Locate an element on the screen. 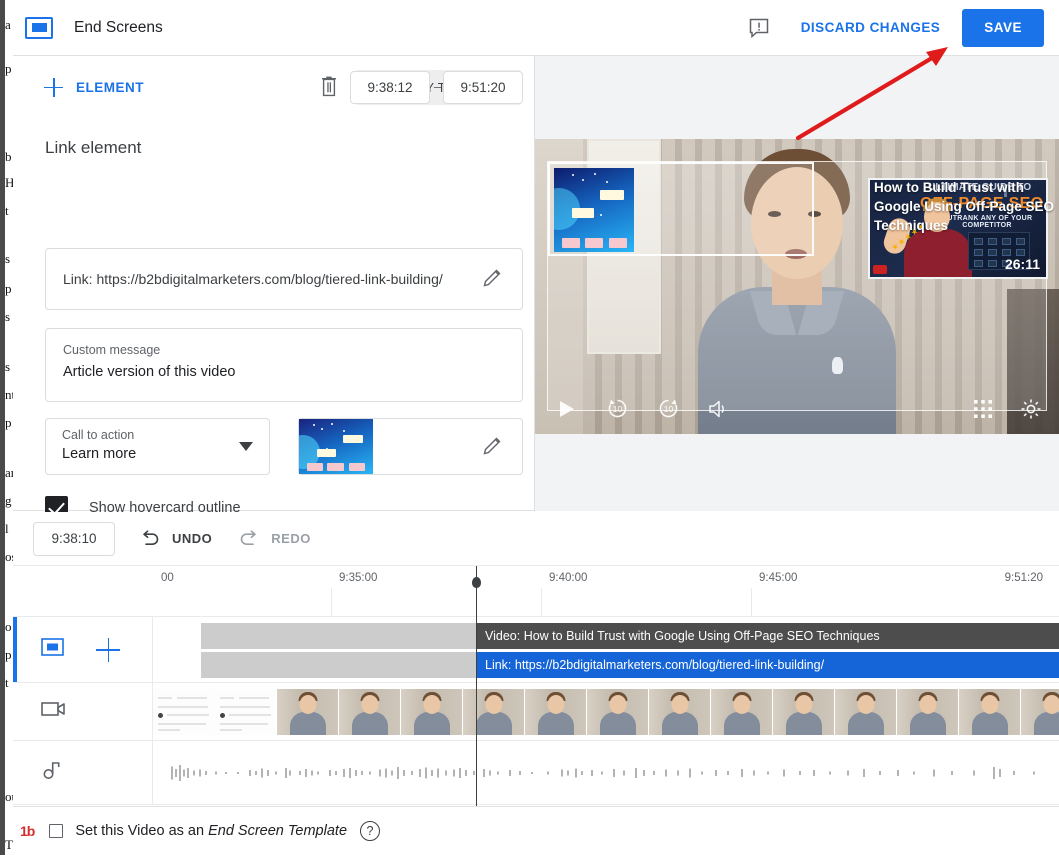 This screenshot has width=1059, height=855. undo-arrow-icon is located at coordinates (151, 537).